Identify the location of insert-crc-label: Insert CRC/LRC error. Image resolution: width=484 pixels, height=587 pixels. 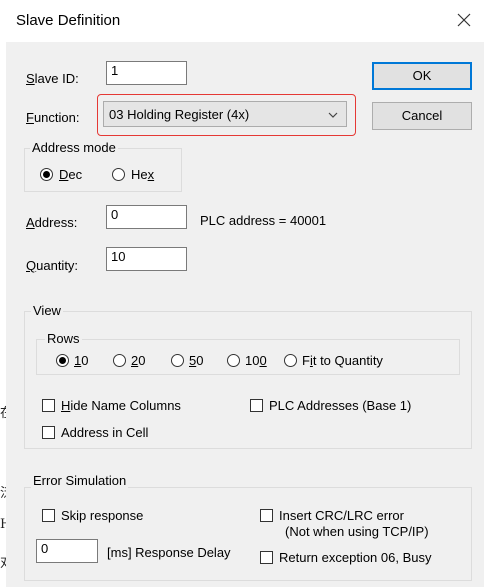
(341, 515).